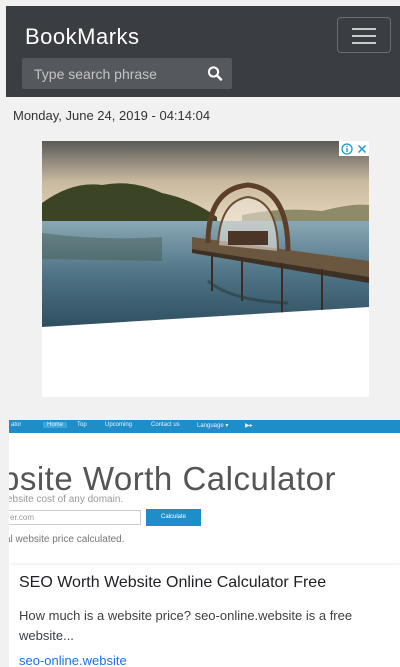 This screenshot has height=667, width=400. What do you see at coordinates (165, 425) in the screenshot?
I see `preview-nav-item: Contact us` at bounding box center [165, 425].